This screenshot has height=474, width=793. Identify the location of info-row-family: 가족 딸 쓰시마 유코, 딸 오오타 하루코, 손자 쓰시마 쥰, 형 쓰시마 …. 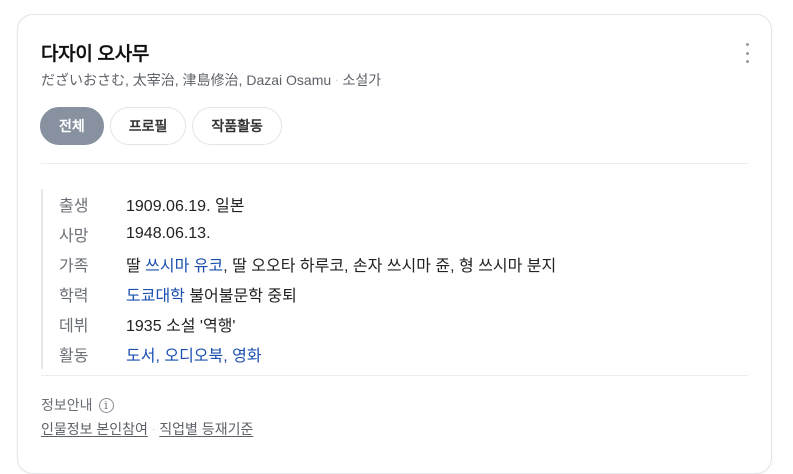
(307, 264).